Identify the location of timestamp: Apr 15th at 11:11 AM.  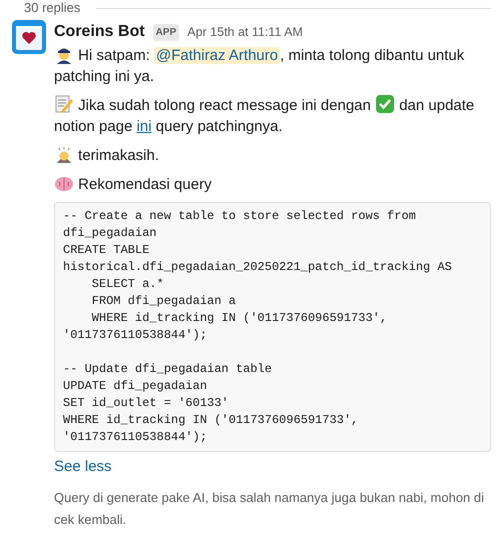
(245, 32).